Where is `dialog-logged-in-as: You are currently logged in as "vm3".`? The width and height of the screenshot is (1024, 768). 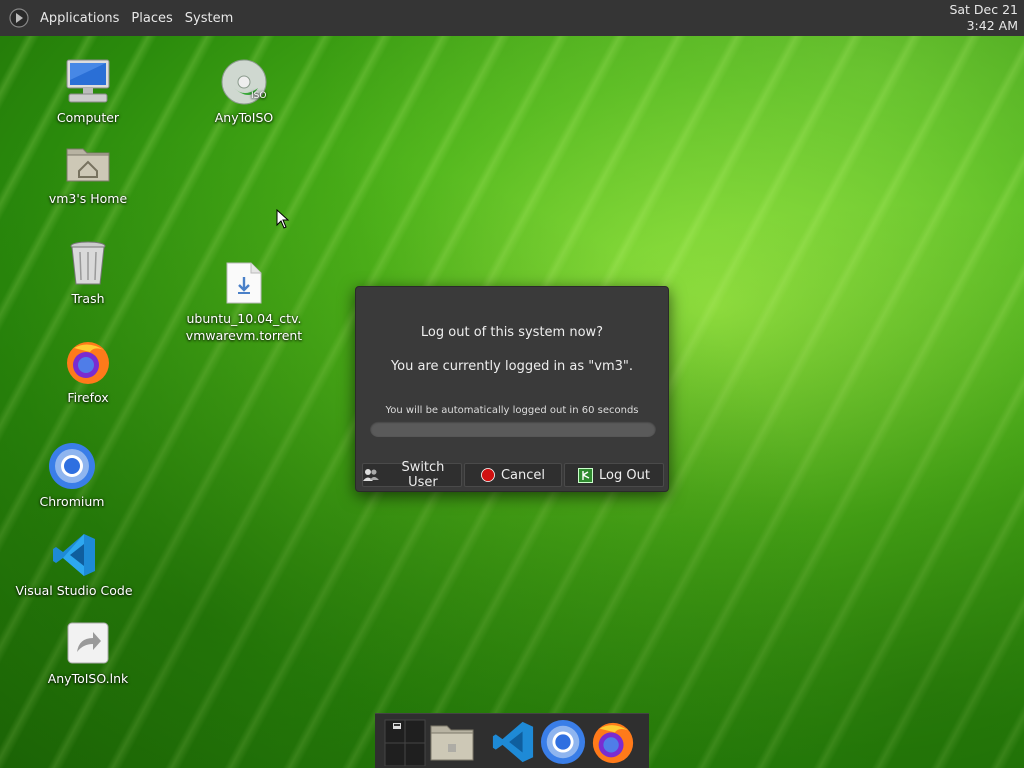 dialog-logged-in-as: You are currently logged in as "vm3". is located at coordinates (512, 366).